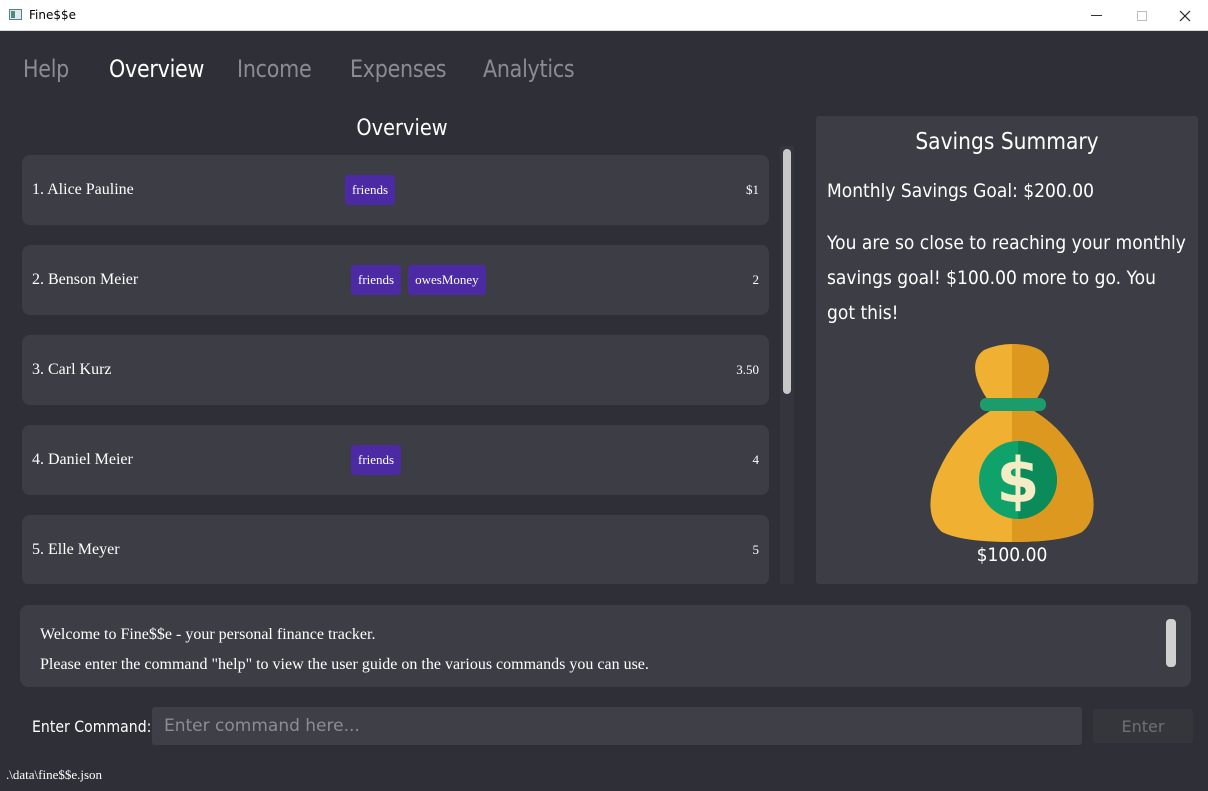 Image resolution: width=1208 pixels, height=791 pixels. I want to click on list-scrollbar-thumb, so click(787, 271).